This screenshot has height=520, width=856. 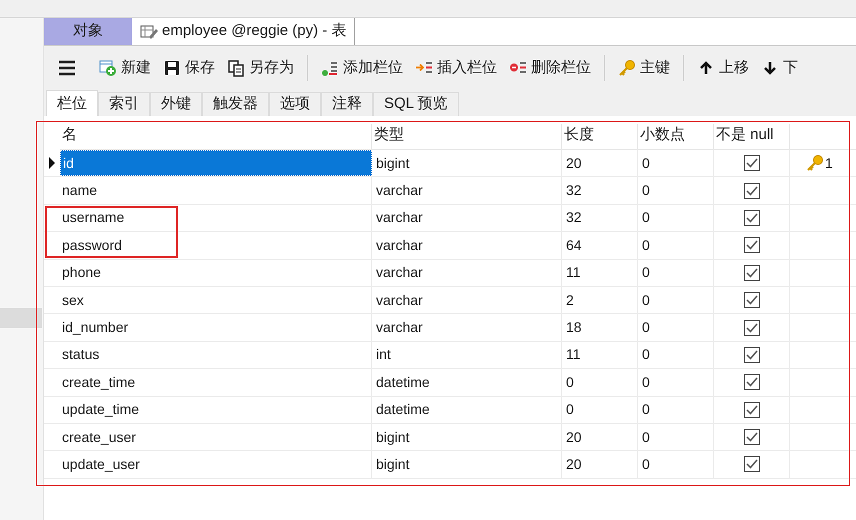 What do you see at coordinates (216, 355) in the screenshot?
I see `table-cell: status` at bounding box center [216, 355].